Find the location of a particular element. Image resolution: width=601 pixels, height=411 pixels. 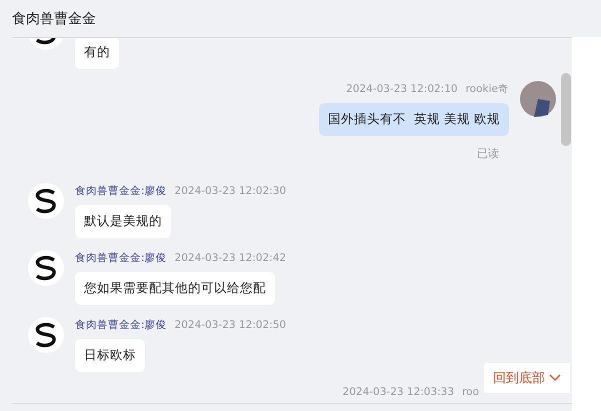

scroll-to-bottom-button: 回到底部 is located at coordinates (527, 378).